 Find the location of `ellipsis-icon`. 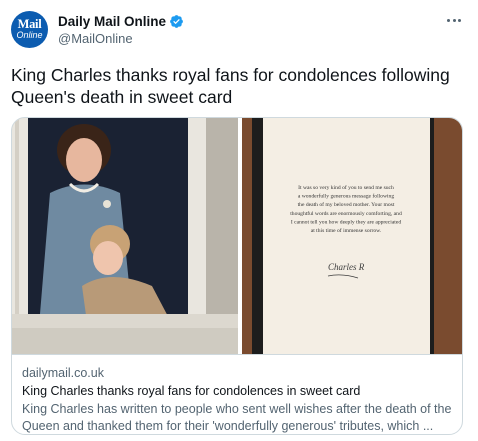

ellipsis-icon is located at coordinates (454, 20).